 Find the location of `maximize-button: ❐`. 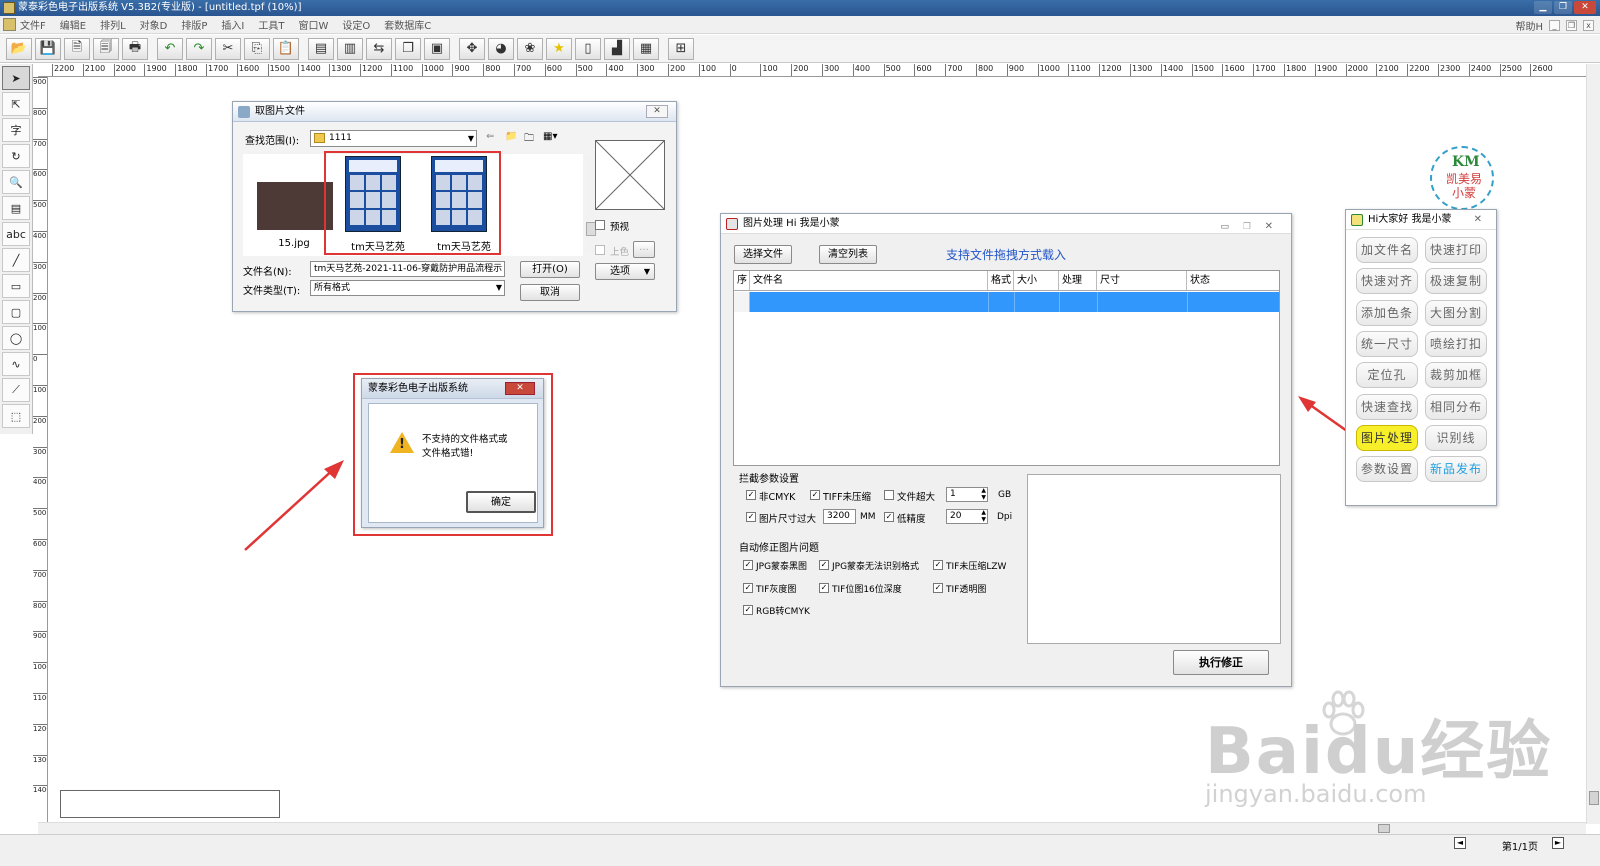

maximize-button: ❐ is located at coordinates (1563, 7).